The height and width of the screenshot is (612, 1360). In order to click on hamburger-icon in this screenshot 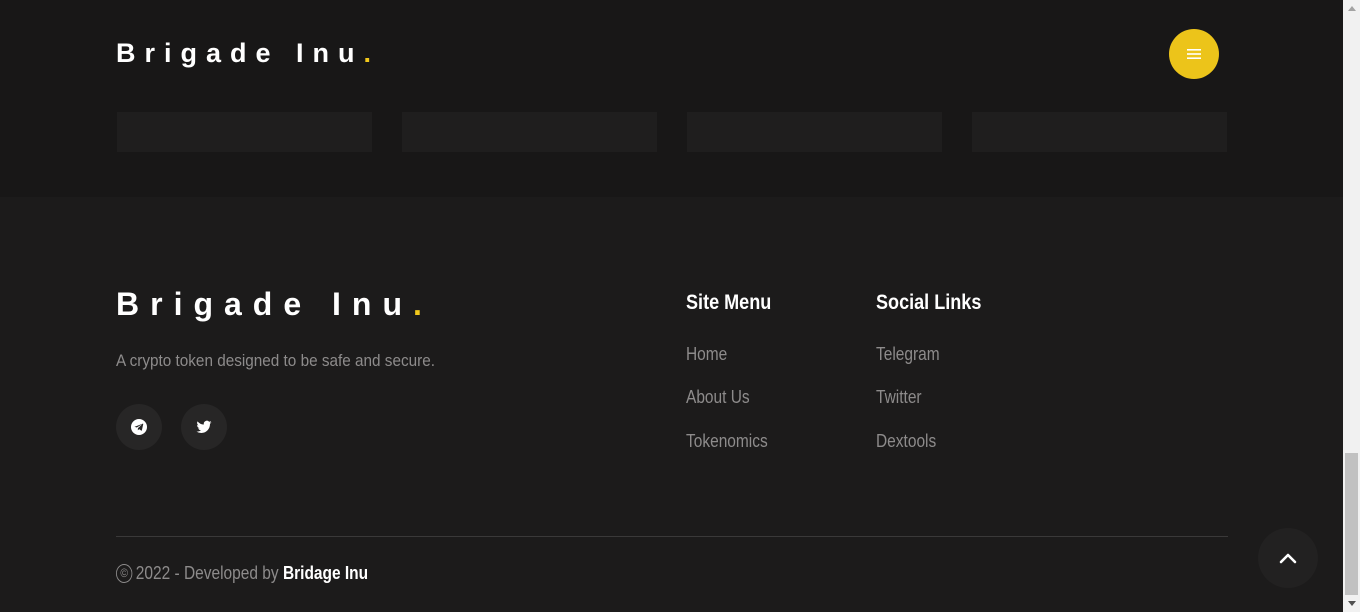, I will do `click(1194, 54)`.